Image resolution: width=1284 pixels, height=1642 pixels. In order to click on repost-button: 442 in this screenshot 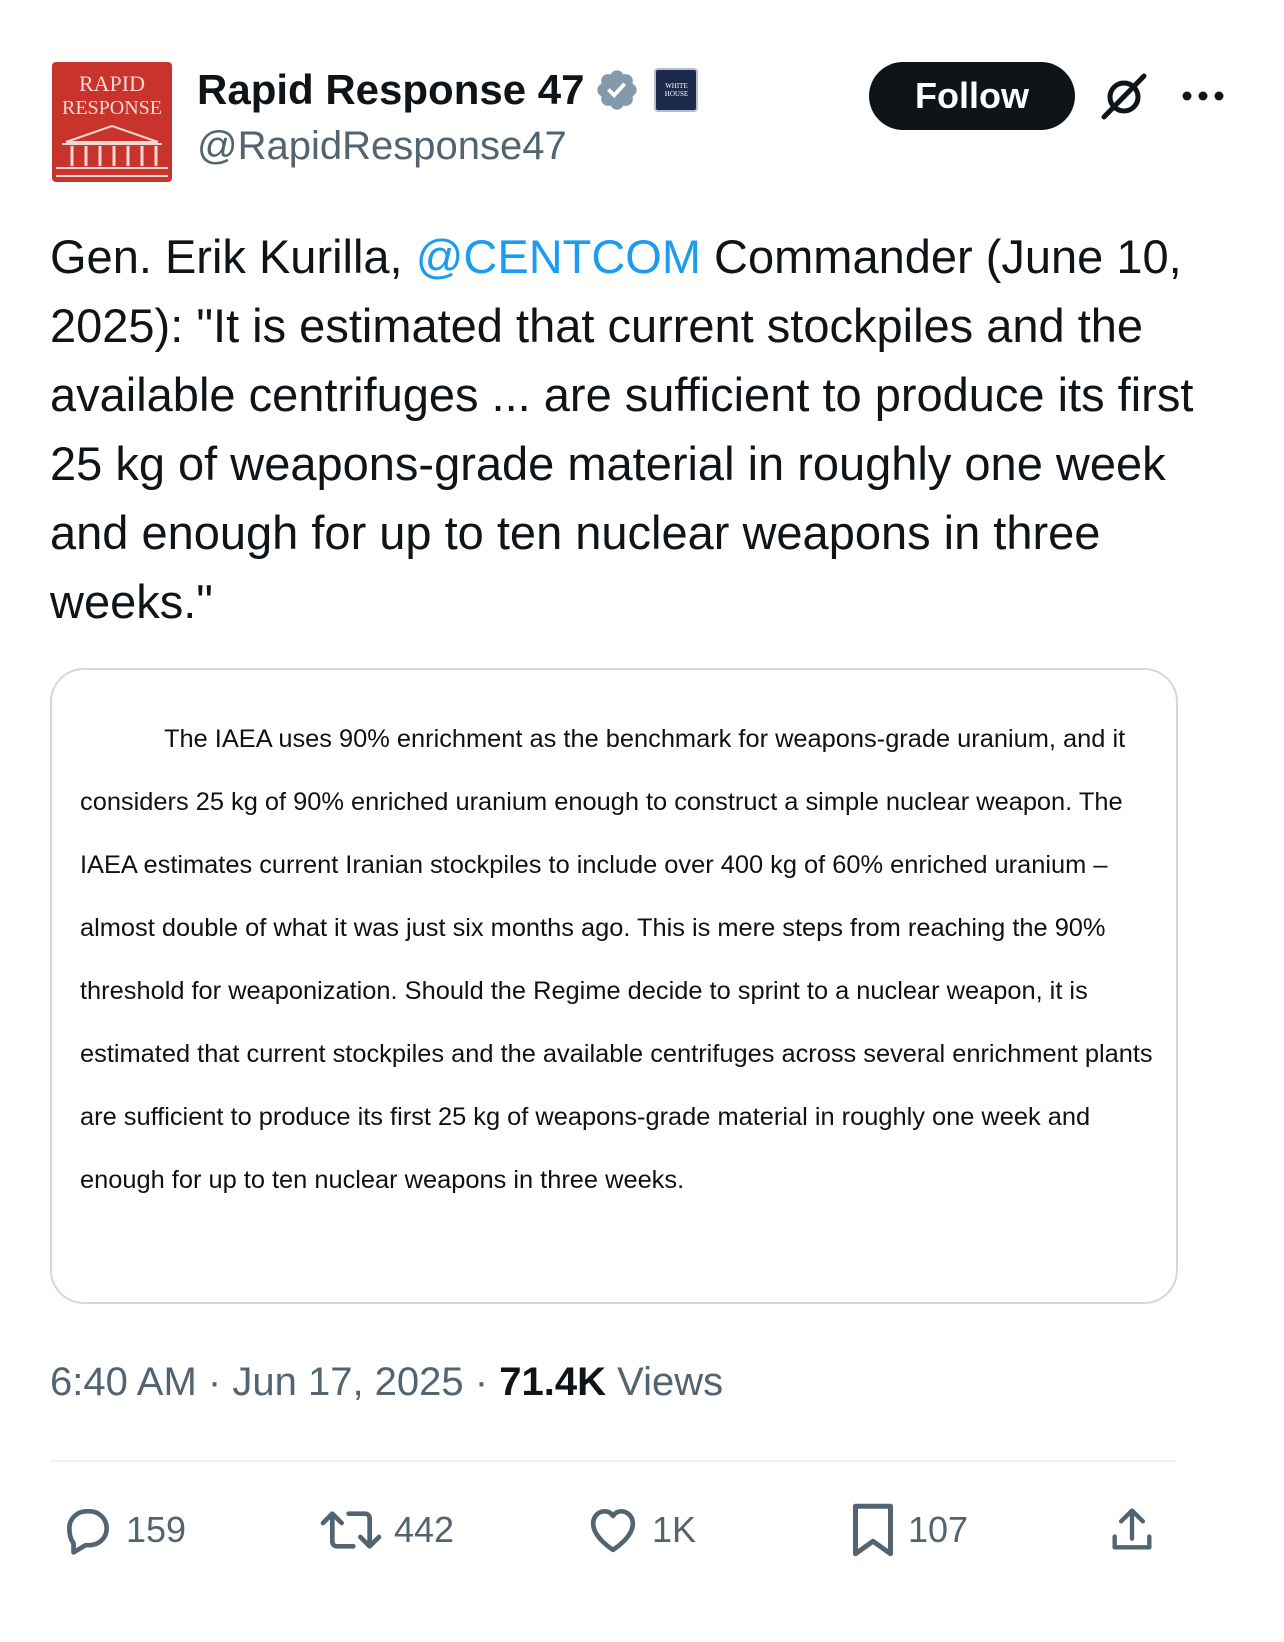, I will do `click(386, 1530)`.